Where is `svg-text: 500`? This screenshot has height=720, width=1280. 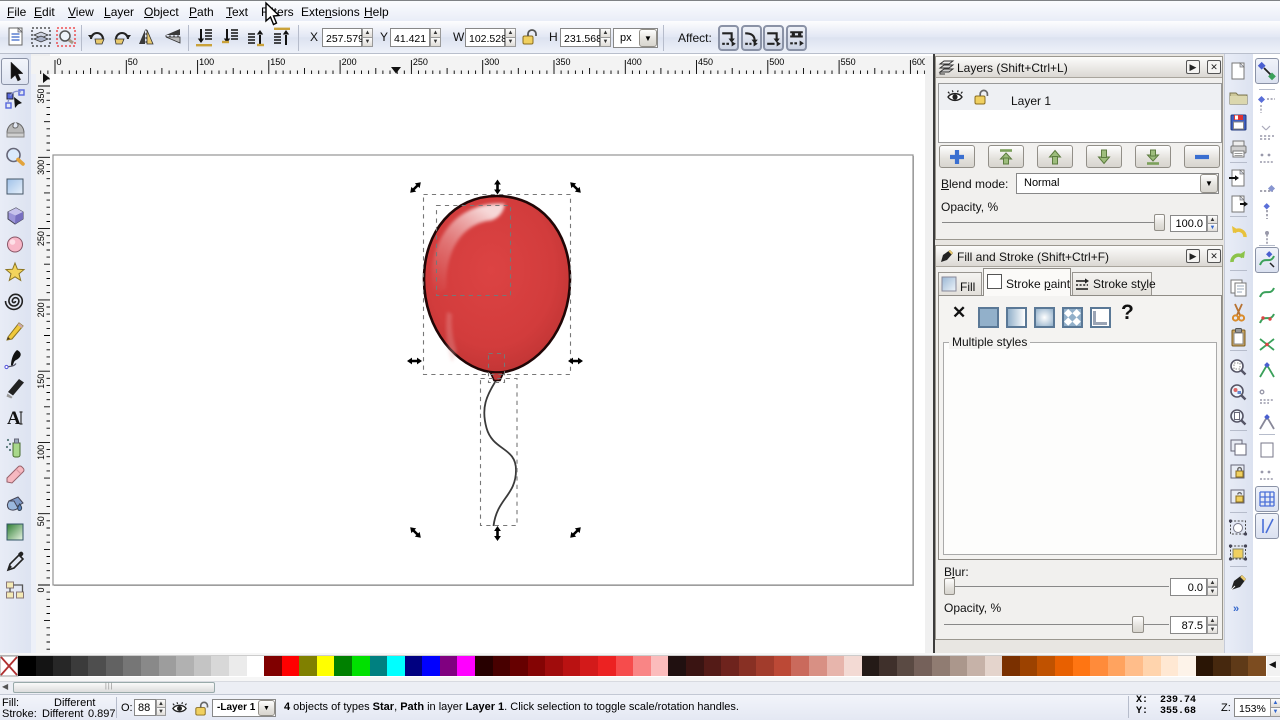 svg-text: 500 is located at coordinates (776, 62).